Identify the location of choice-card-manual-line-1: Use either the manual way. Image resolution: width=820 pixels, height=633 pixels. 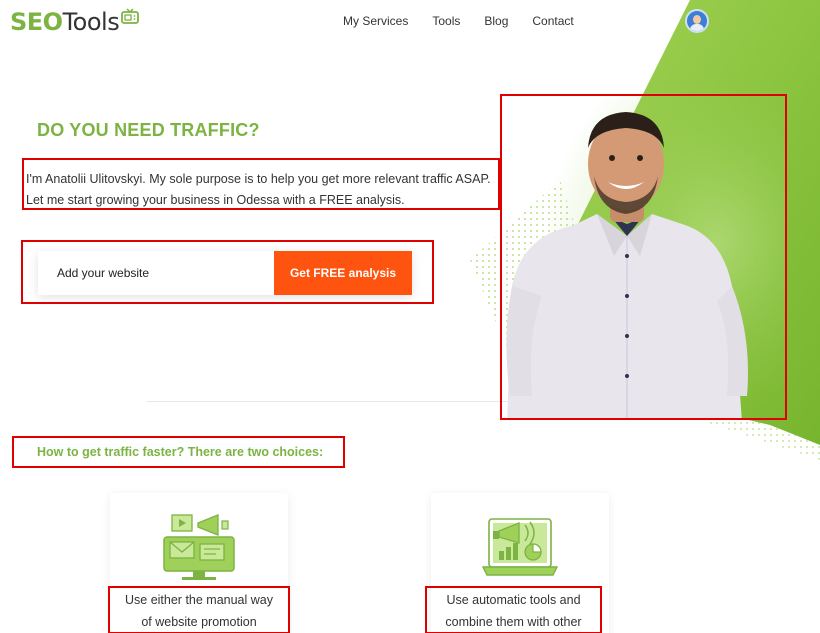
(199, 600).